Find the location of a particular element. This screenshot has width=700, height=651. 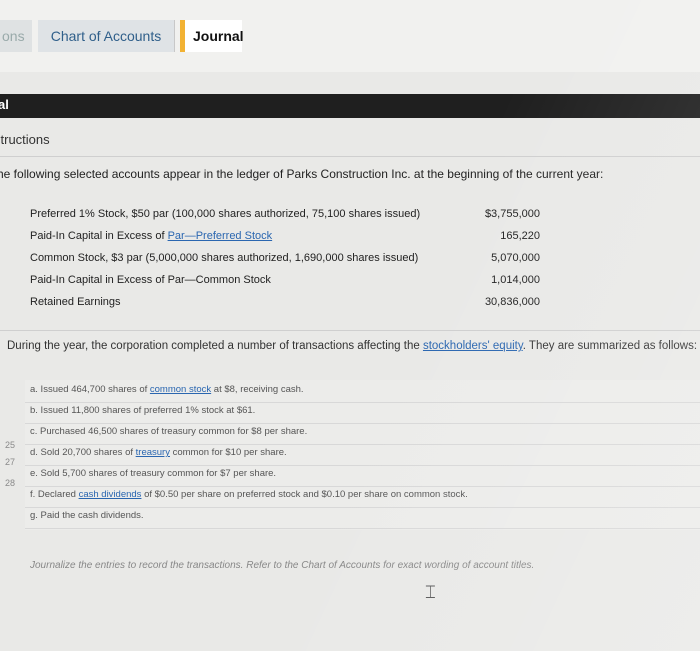

ledger-label: Retained Earnings is located at coordinates (75, 302).